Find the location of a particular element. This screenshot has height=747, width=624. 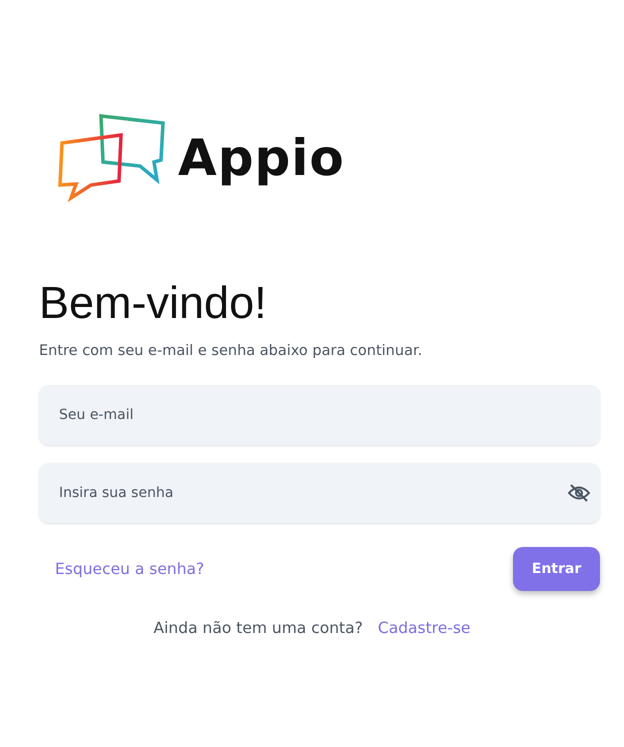

logo-text: Appio is located at coordinates (261, 158).